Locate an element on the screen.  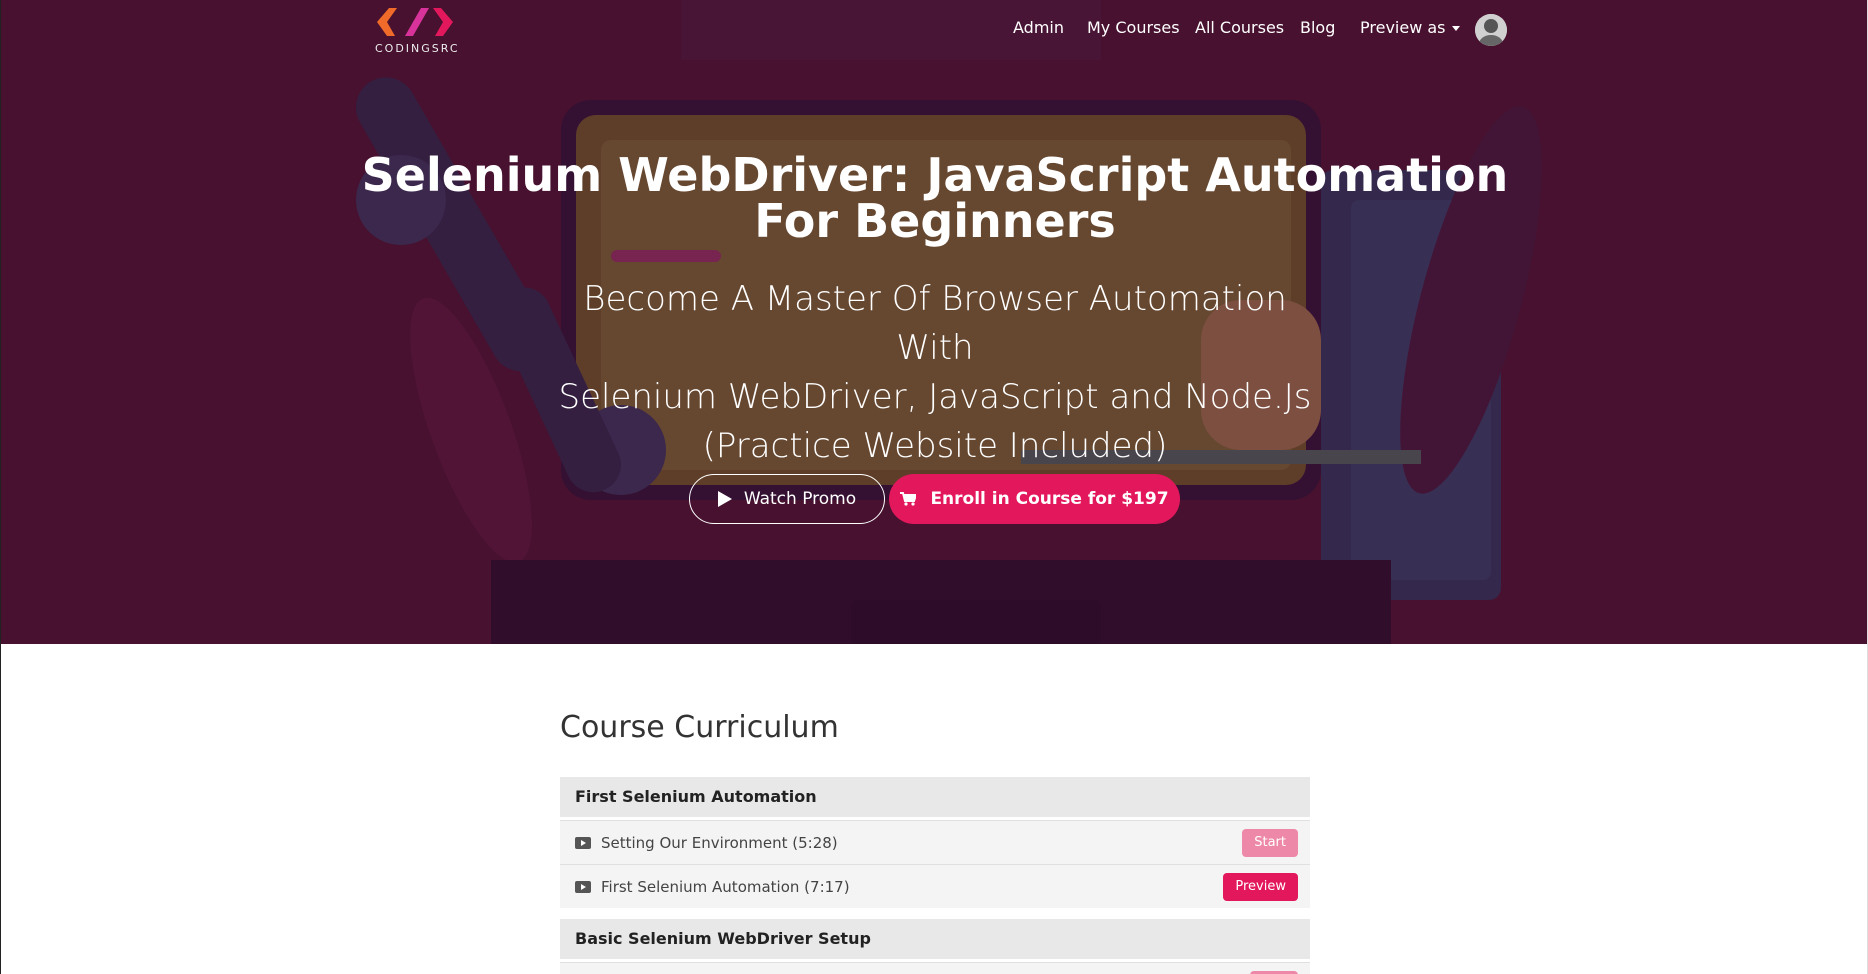
nav-my-courses: My Courses is located at coordinates (1133, 27).